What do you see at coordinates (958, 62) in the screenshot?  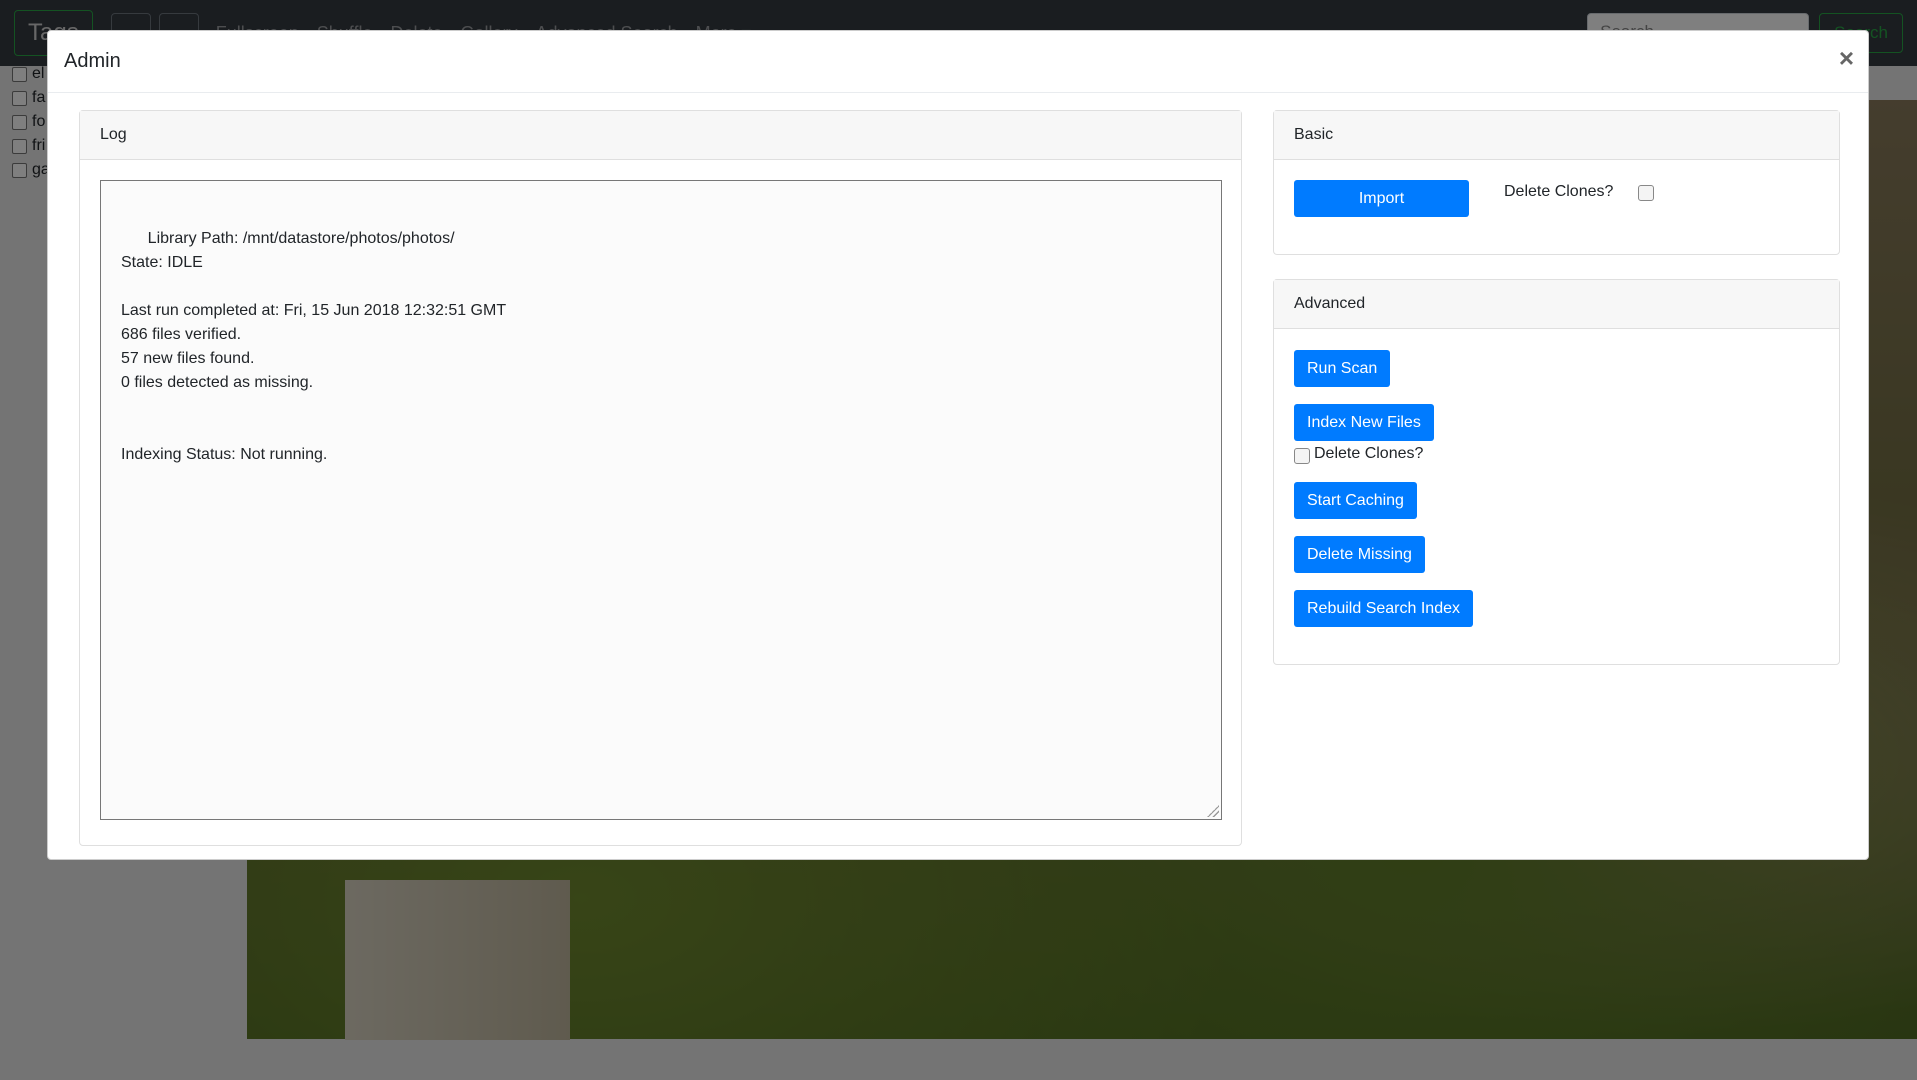 I see `modal-header: Admin ×` at bounding box center [958, 62].